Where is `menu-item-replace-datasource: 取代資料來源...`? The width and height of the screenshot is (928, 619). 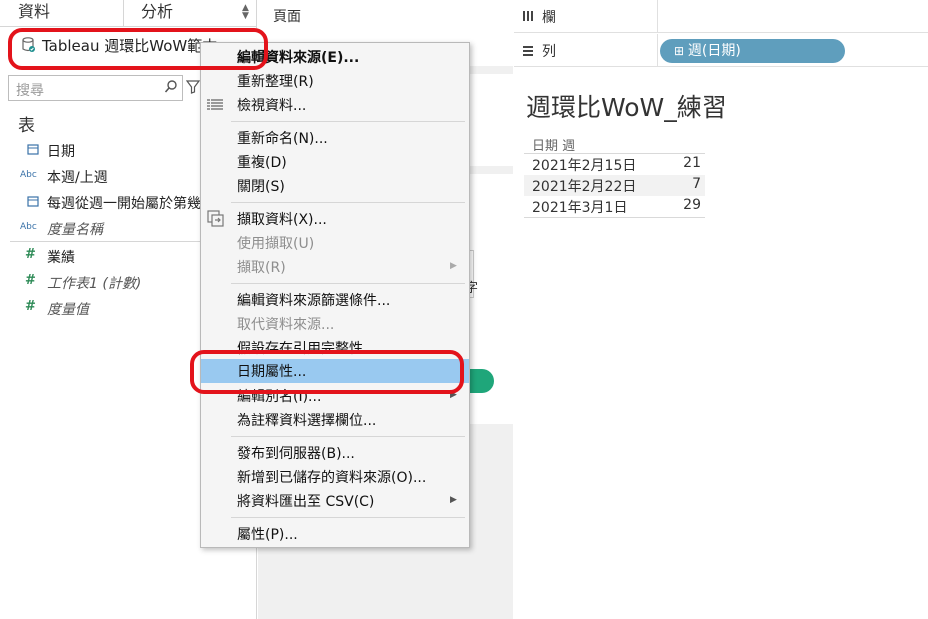 menu-item-replace-datasource: 取代資料來源... is located at coordinates (335, 324).